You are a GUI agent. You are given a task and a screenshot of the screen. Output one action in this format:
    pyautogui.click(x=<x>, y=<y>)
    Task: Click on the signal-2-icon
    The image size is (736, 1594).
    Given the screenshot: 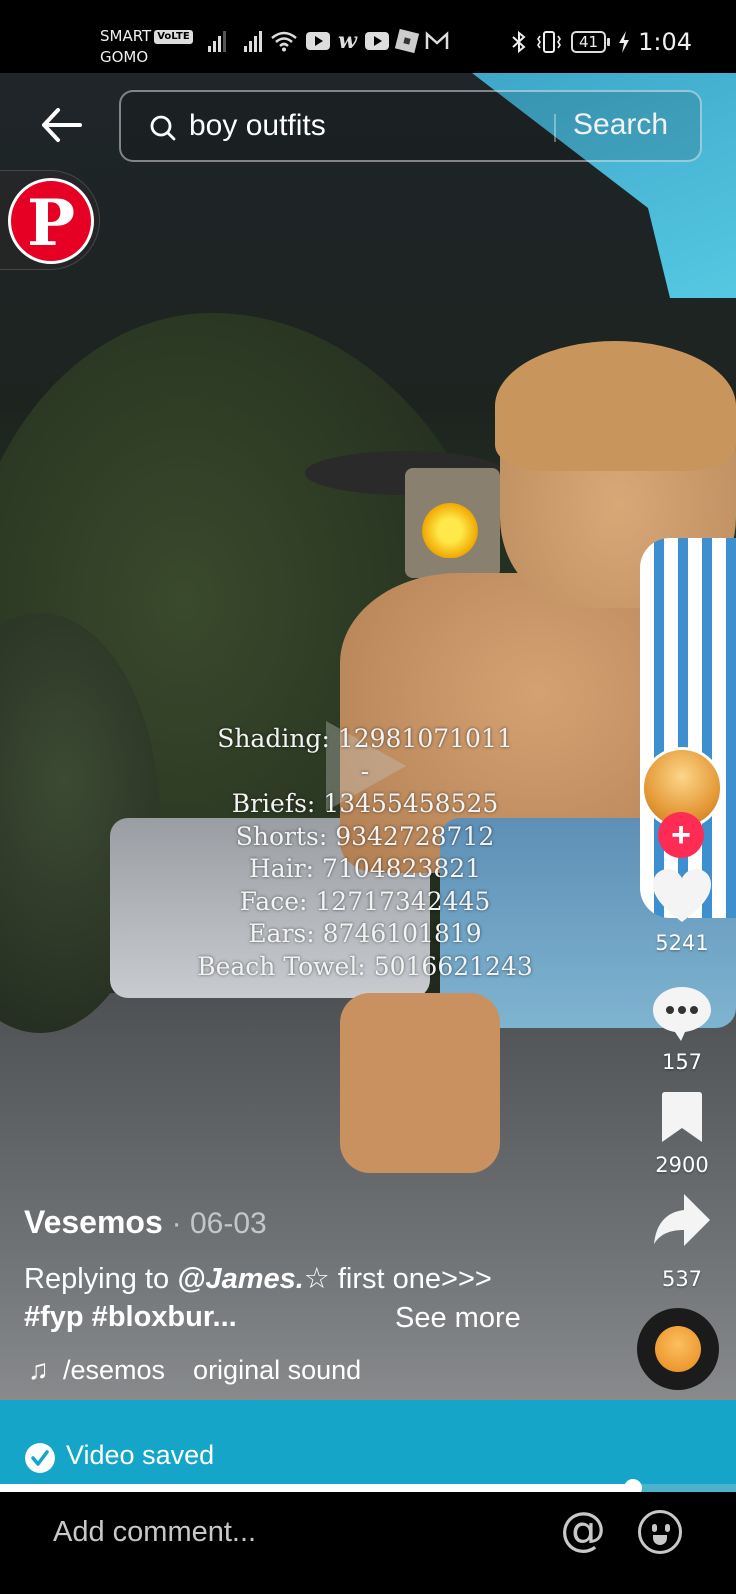 What is the action you would take?
    pyautogui.click(x=253, y=41)
    